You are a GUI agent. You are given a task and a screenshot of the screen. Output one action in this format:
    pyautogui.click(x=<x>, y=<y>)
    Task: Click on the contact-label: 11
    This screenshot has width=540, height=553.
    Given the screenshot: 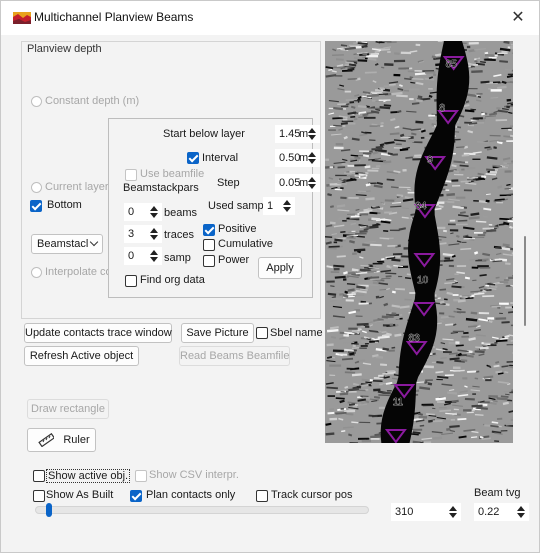 What is the action you would take?
    pyautogui.click(x=398, y=402)
    